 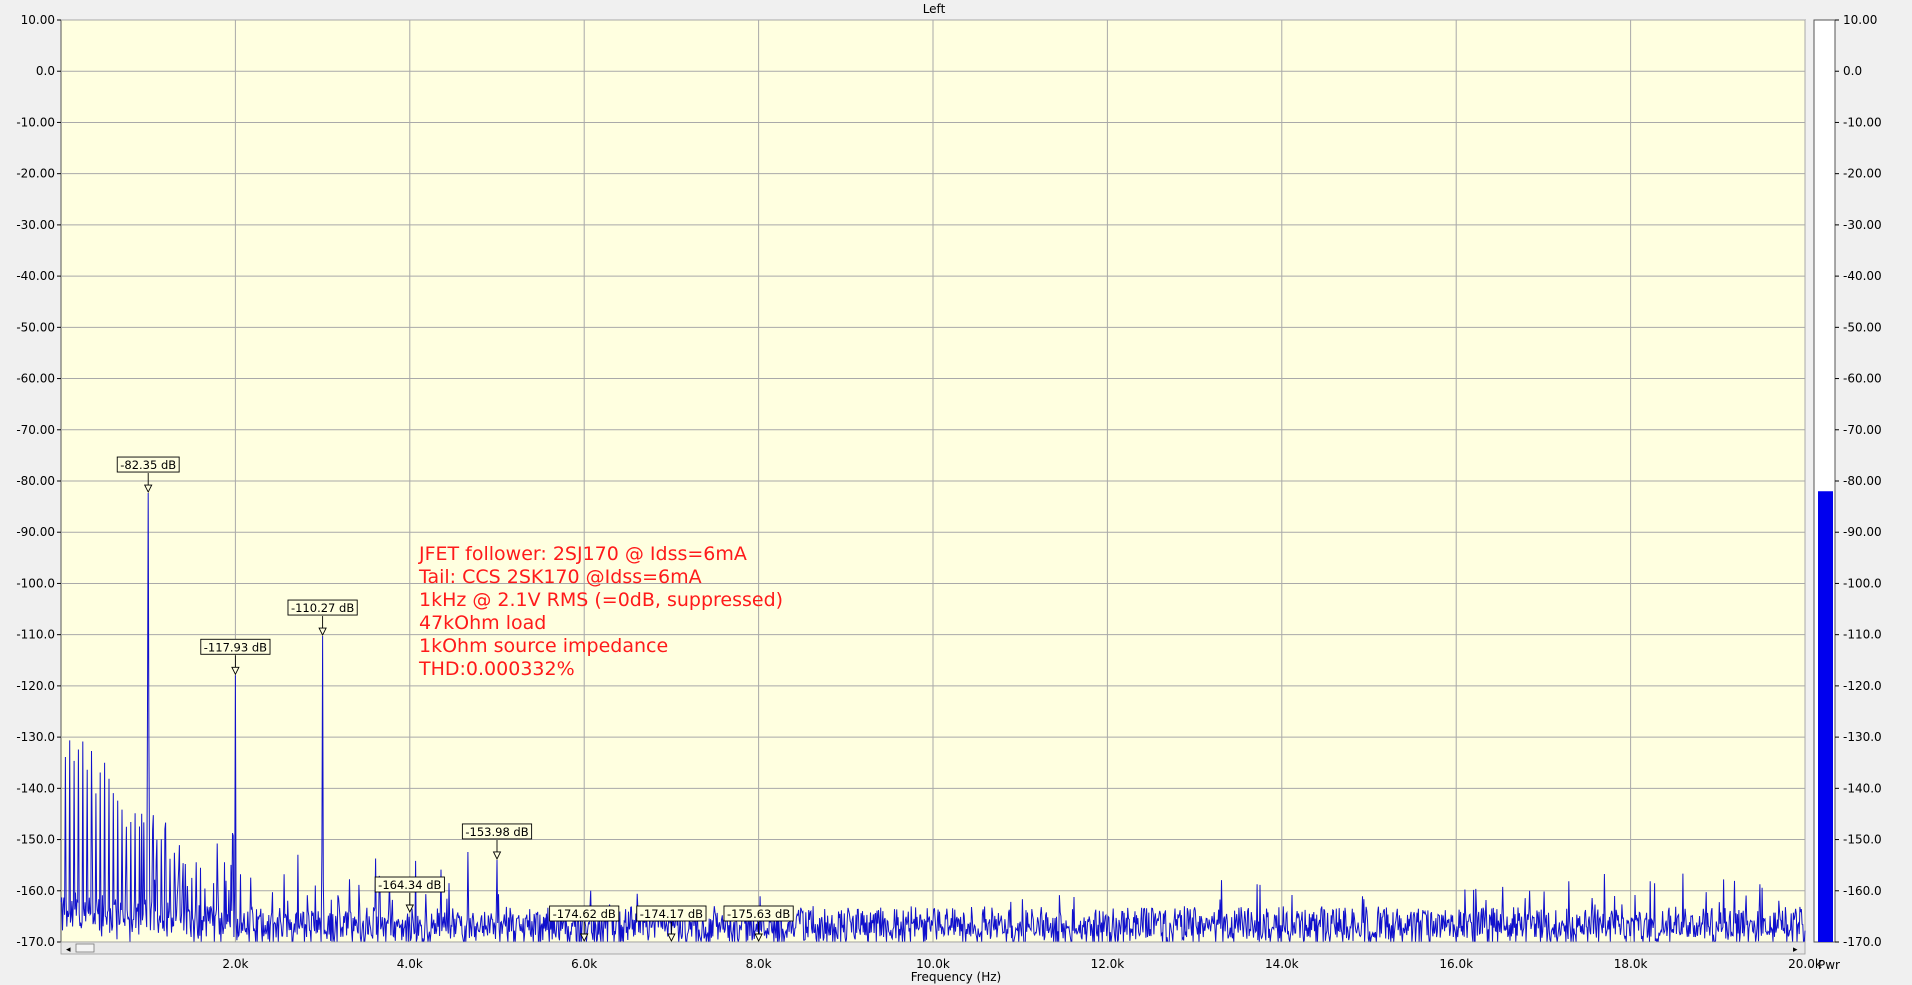 I want to click on x-tick-label: 8.0k, so click(x=759, y=964).